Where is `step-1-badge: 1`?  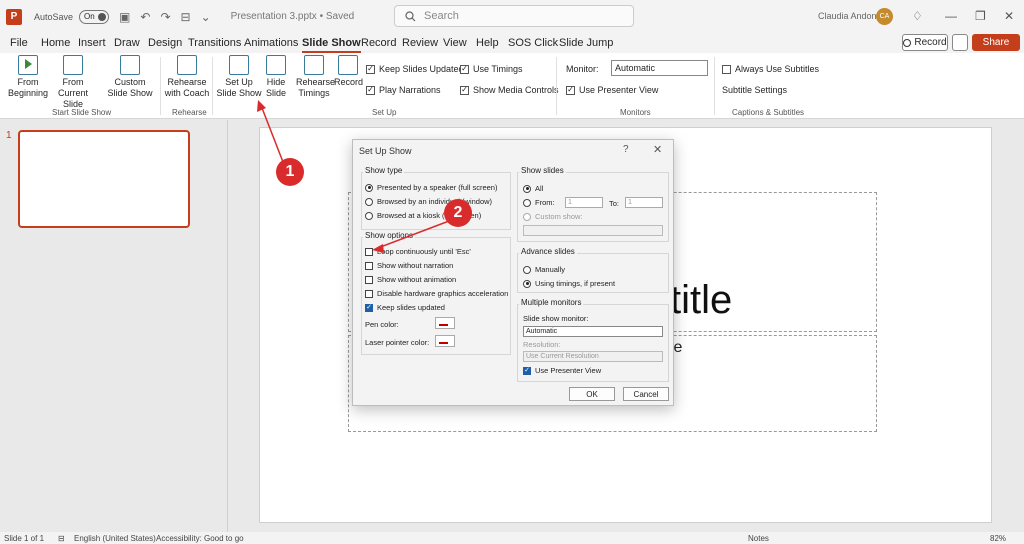 step-1-badge: 1 is located at coordinates (290, 172).